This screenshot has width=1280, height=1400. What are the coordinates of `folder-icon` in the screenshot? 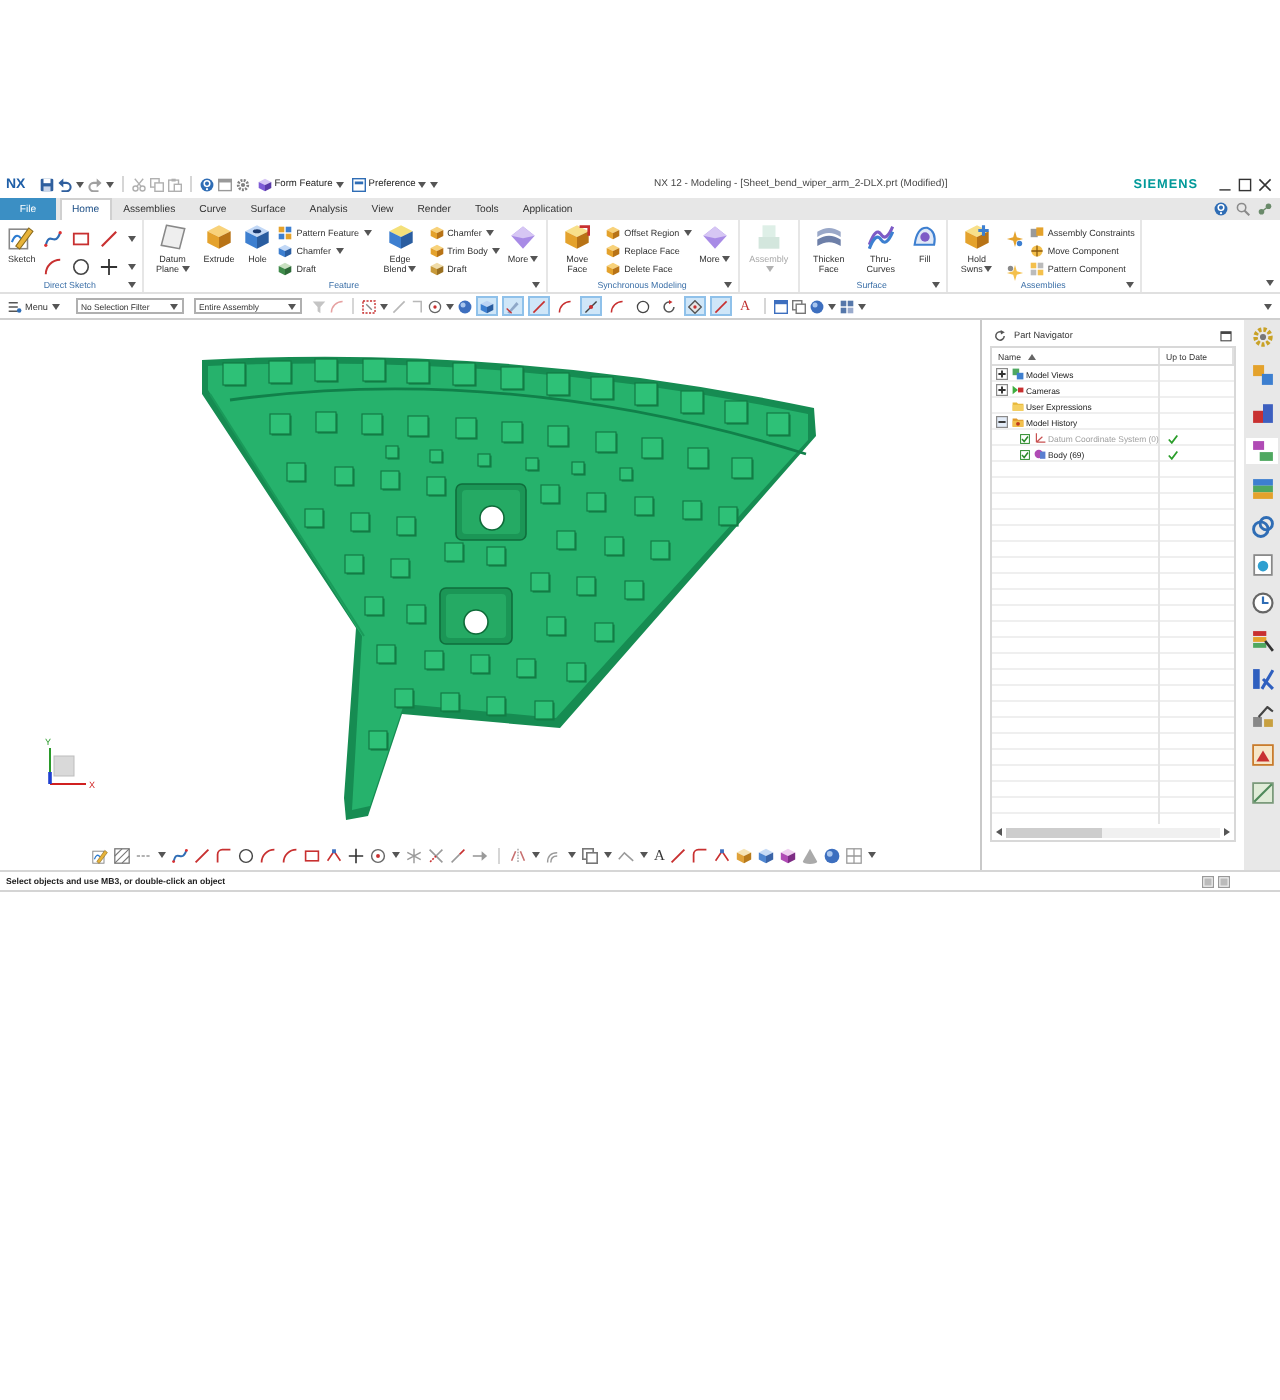 It's located at (1017, 422).